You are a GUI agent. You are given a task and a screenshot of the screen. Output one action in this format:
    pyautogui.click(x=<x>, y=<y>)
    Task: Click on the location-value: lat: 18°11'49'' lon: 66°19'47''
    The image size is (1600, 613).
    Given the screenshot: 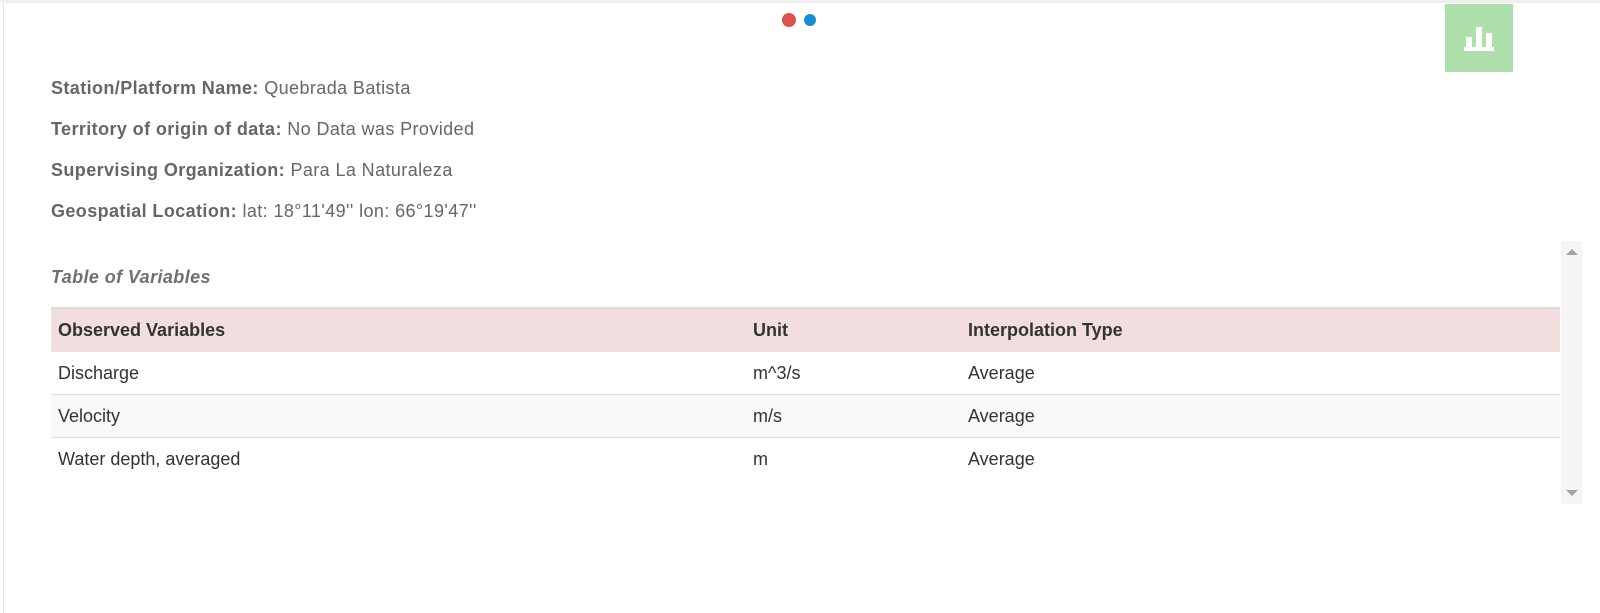 What is the action you would take?
    pyautogui.click(x=359, y=211)
    